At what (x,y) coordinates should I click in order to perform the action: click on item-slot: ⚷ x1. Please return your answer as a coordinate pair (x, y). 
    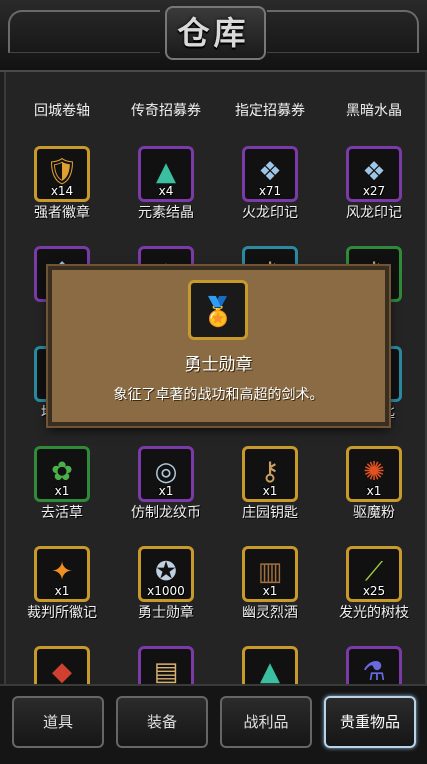
    Looking at the image, I should click on (270, 474).